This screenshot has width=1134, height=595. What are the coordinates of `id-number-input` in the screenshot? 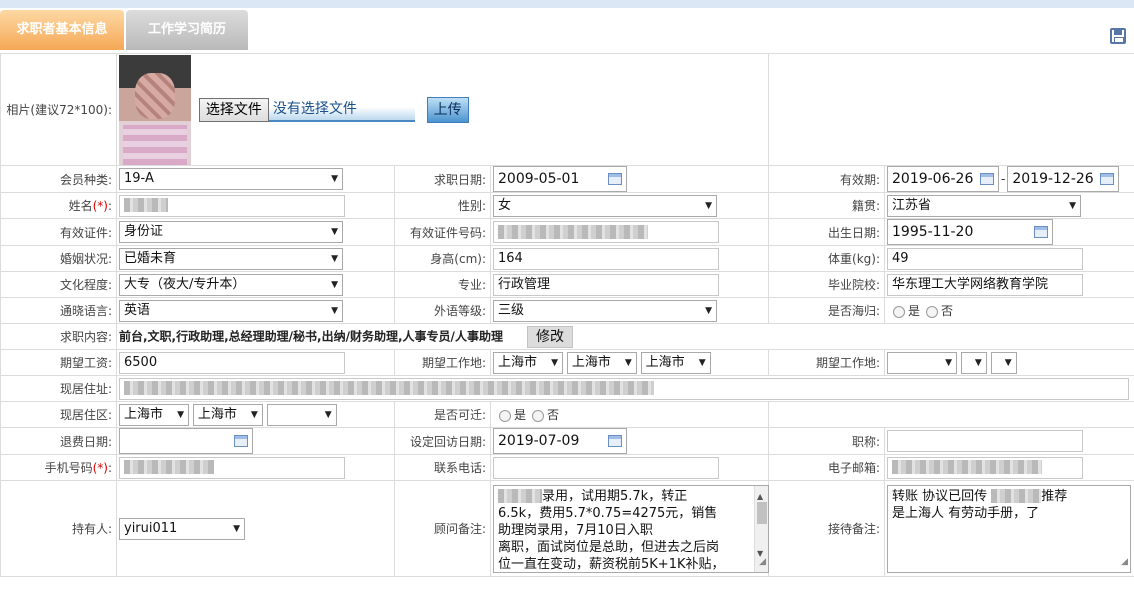 It's located at (606, 232).